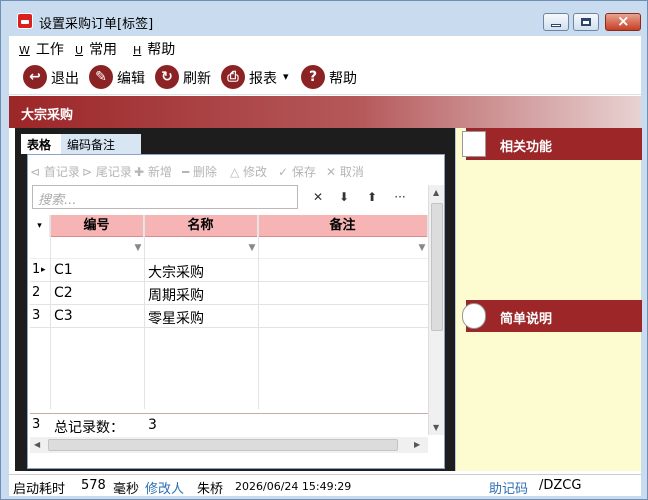 The image size is (648, 500). Describe the element at coordinates (103, 50) in the screenshot. I see `menu-common-label: 常用` at that location.